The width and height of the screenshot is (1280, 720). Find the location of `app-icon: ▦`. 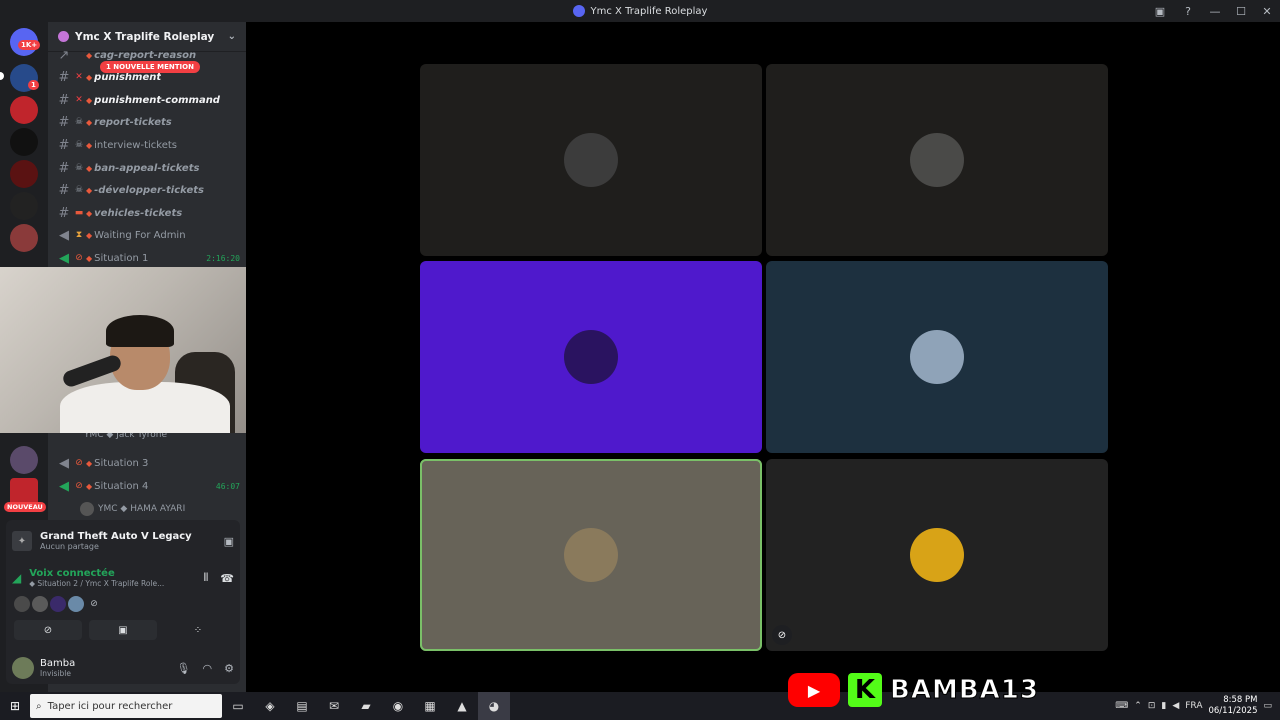

app-icon: ▦ is located at coordinates (430, 706).